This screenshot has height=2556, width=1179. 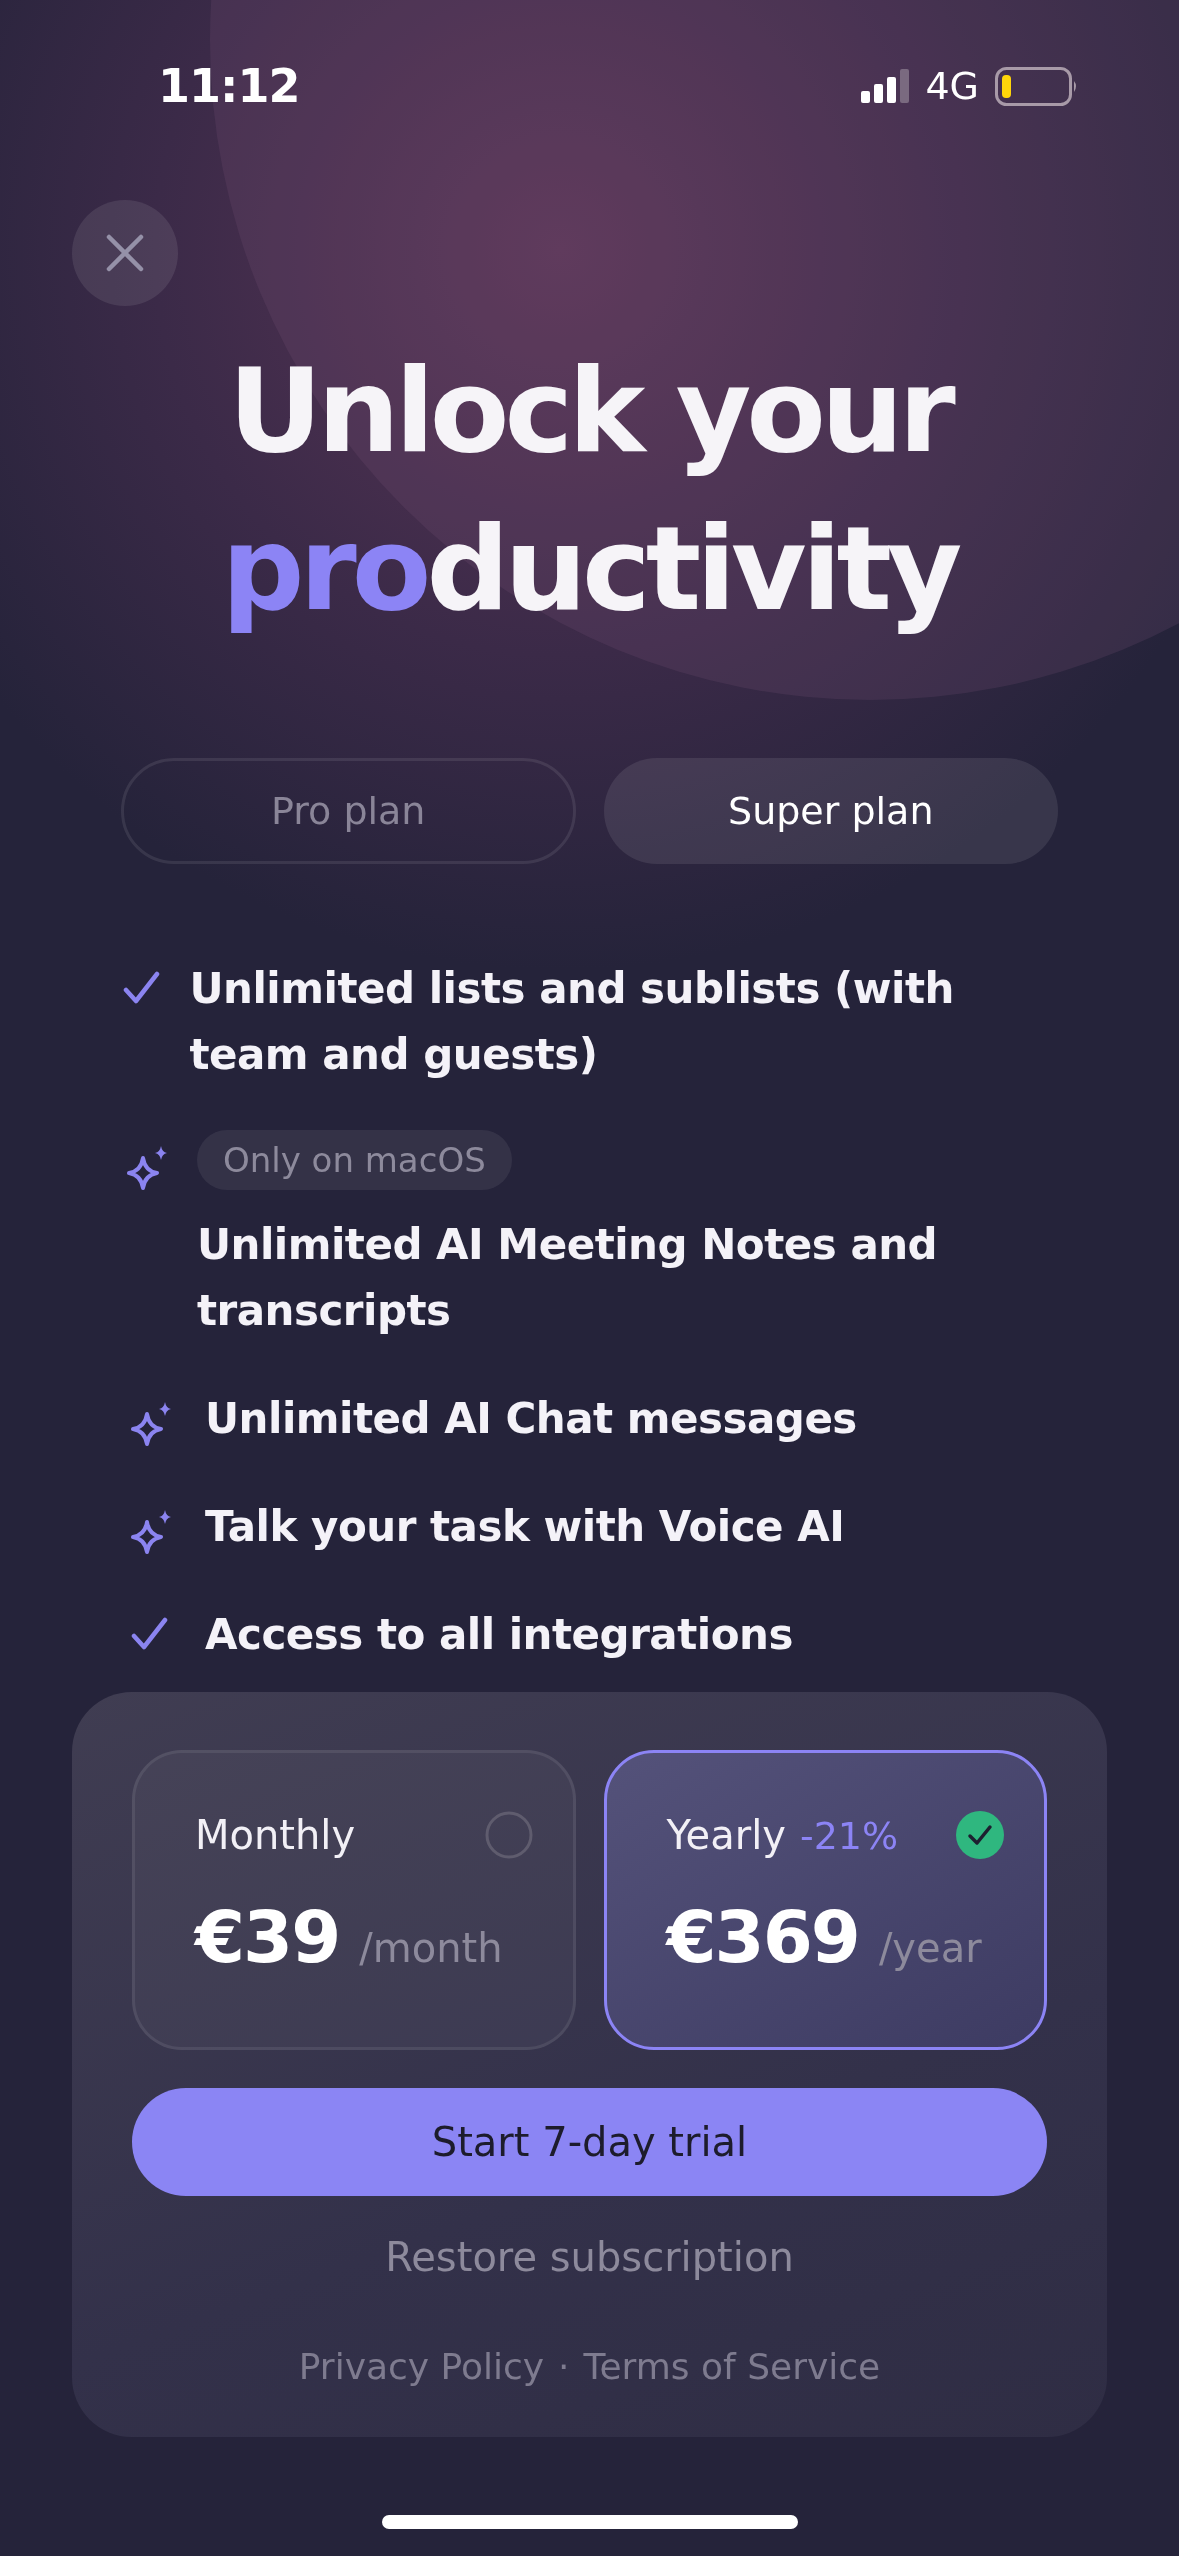 What do you see at coordinates (849, 1836) in the screenshot?
I see `discount-label: -21%` at bounding box center [849, 1836].